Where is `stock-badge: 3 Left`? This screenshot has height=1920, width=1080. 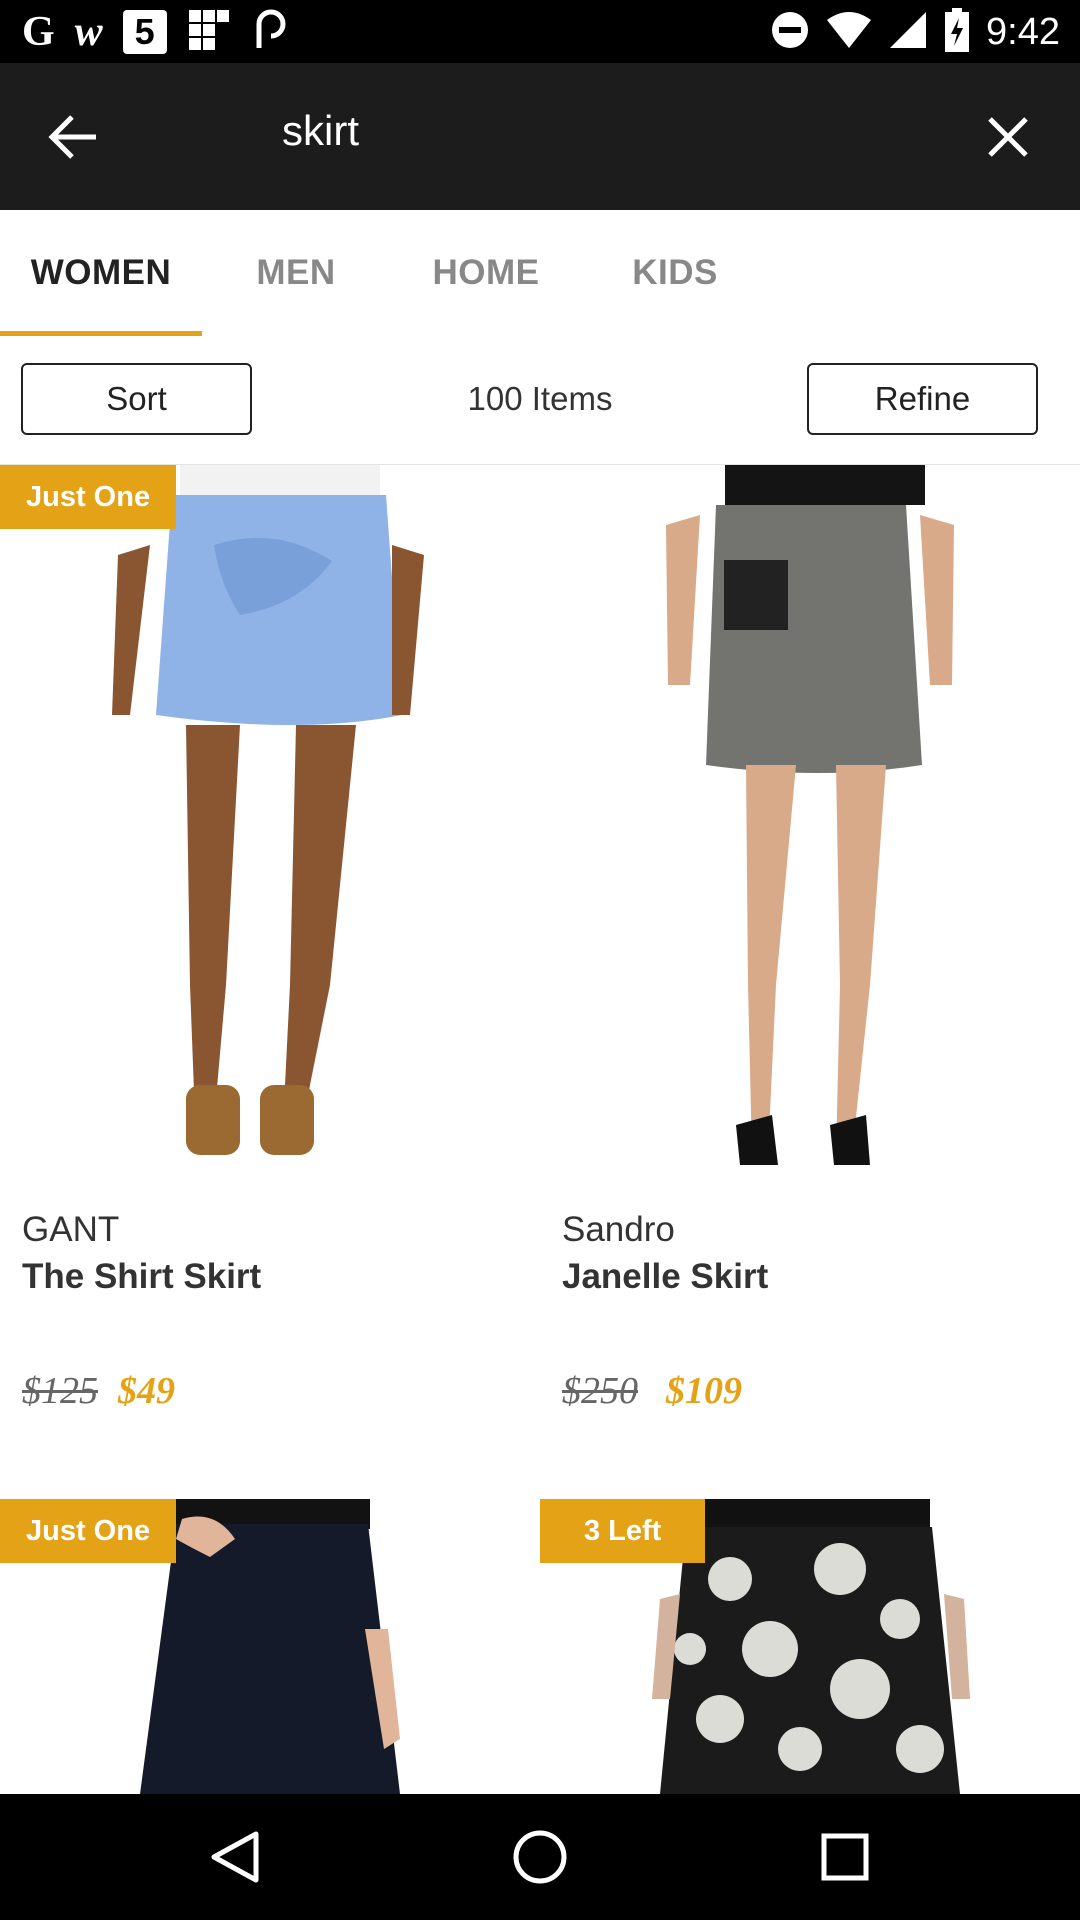 stock-badge: 3 Left is located at coordinates (623, 1531).